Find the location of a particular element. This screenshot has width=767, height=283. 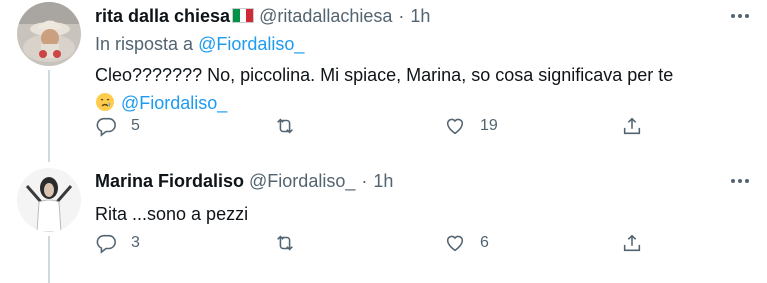

reply-button: 3 is located at coordinates (117, 243).